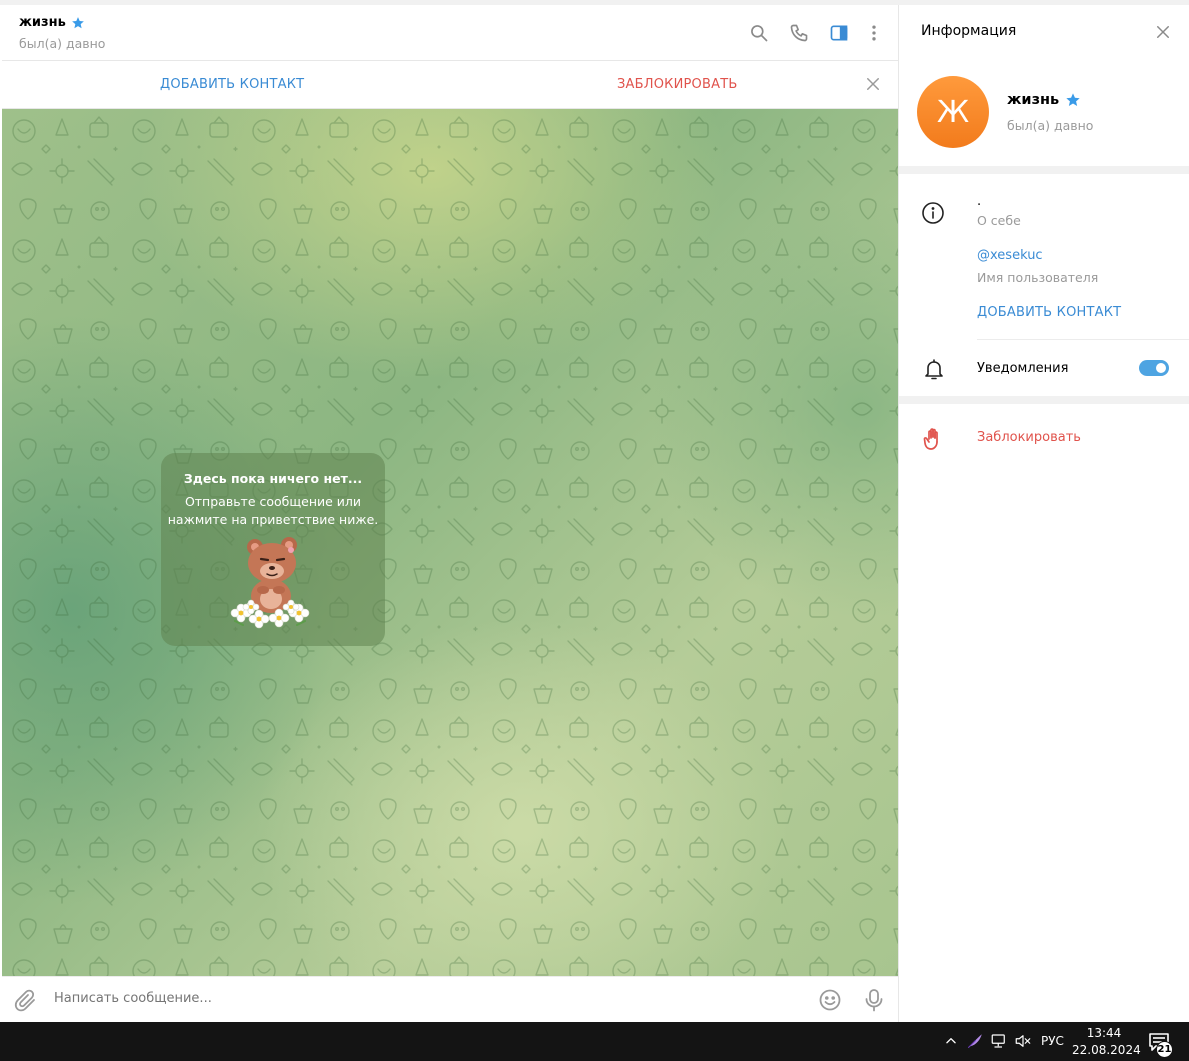 Image resolution: width=1189 pixels, height=1061 pixels. I want to click on notification-count-badge: 21, so click(1164, 1049).